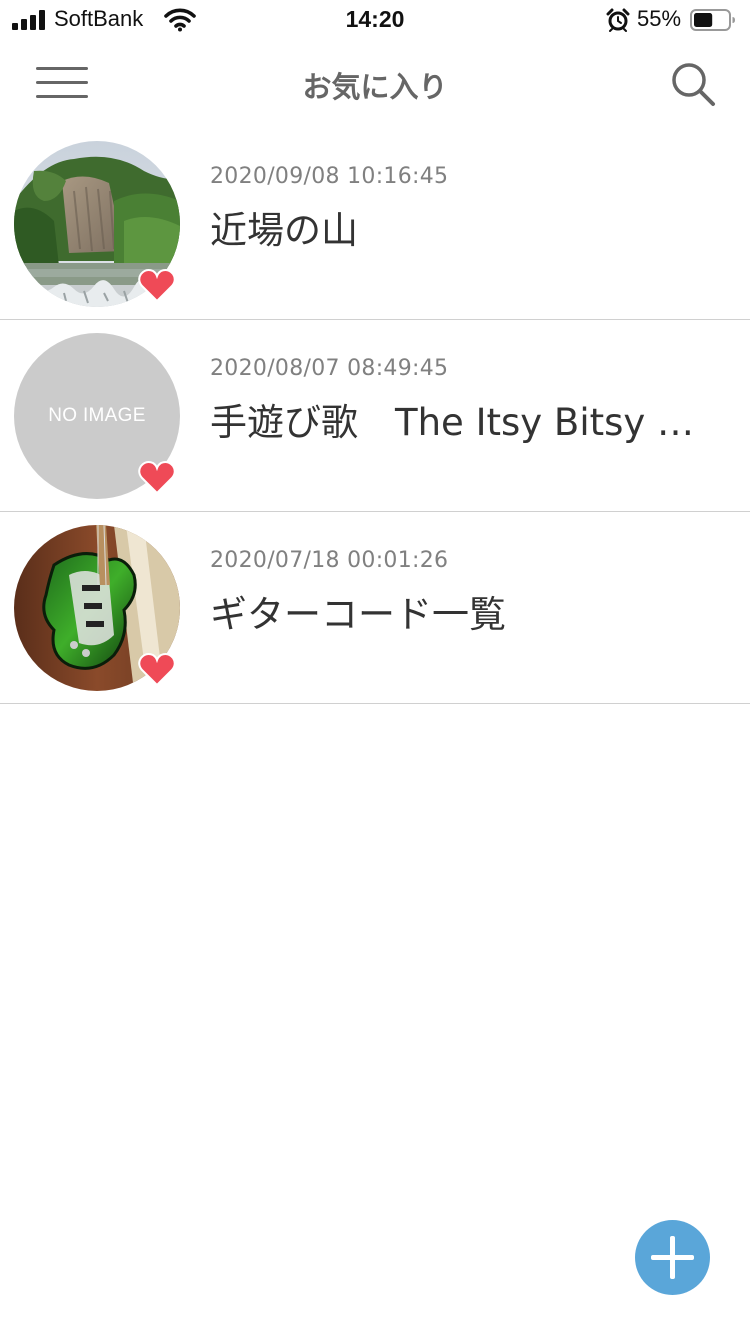  I want to click on item-date: 2020/09/08 10:16:45, so click(329, 176).